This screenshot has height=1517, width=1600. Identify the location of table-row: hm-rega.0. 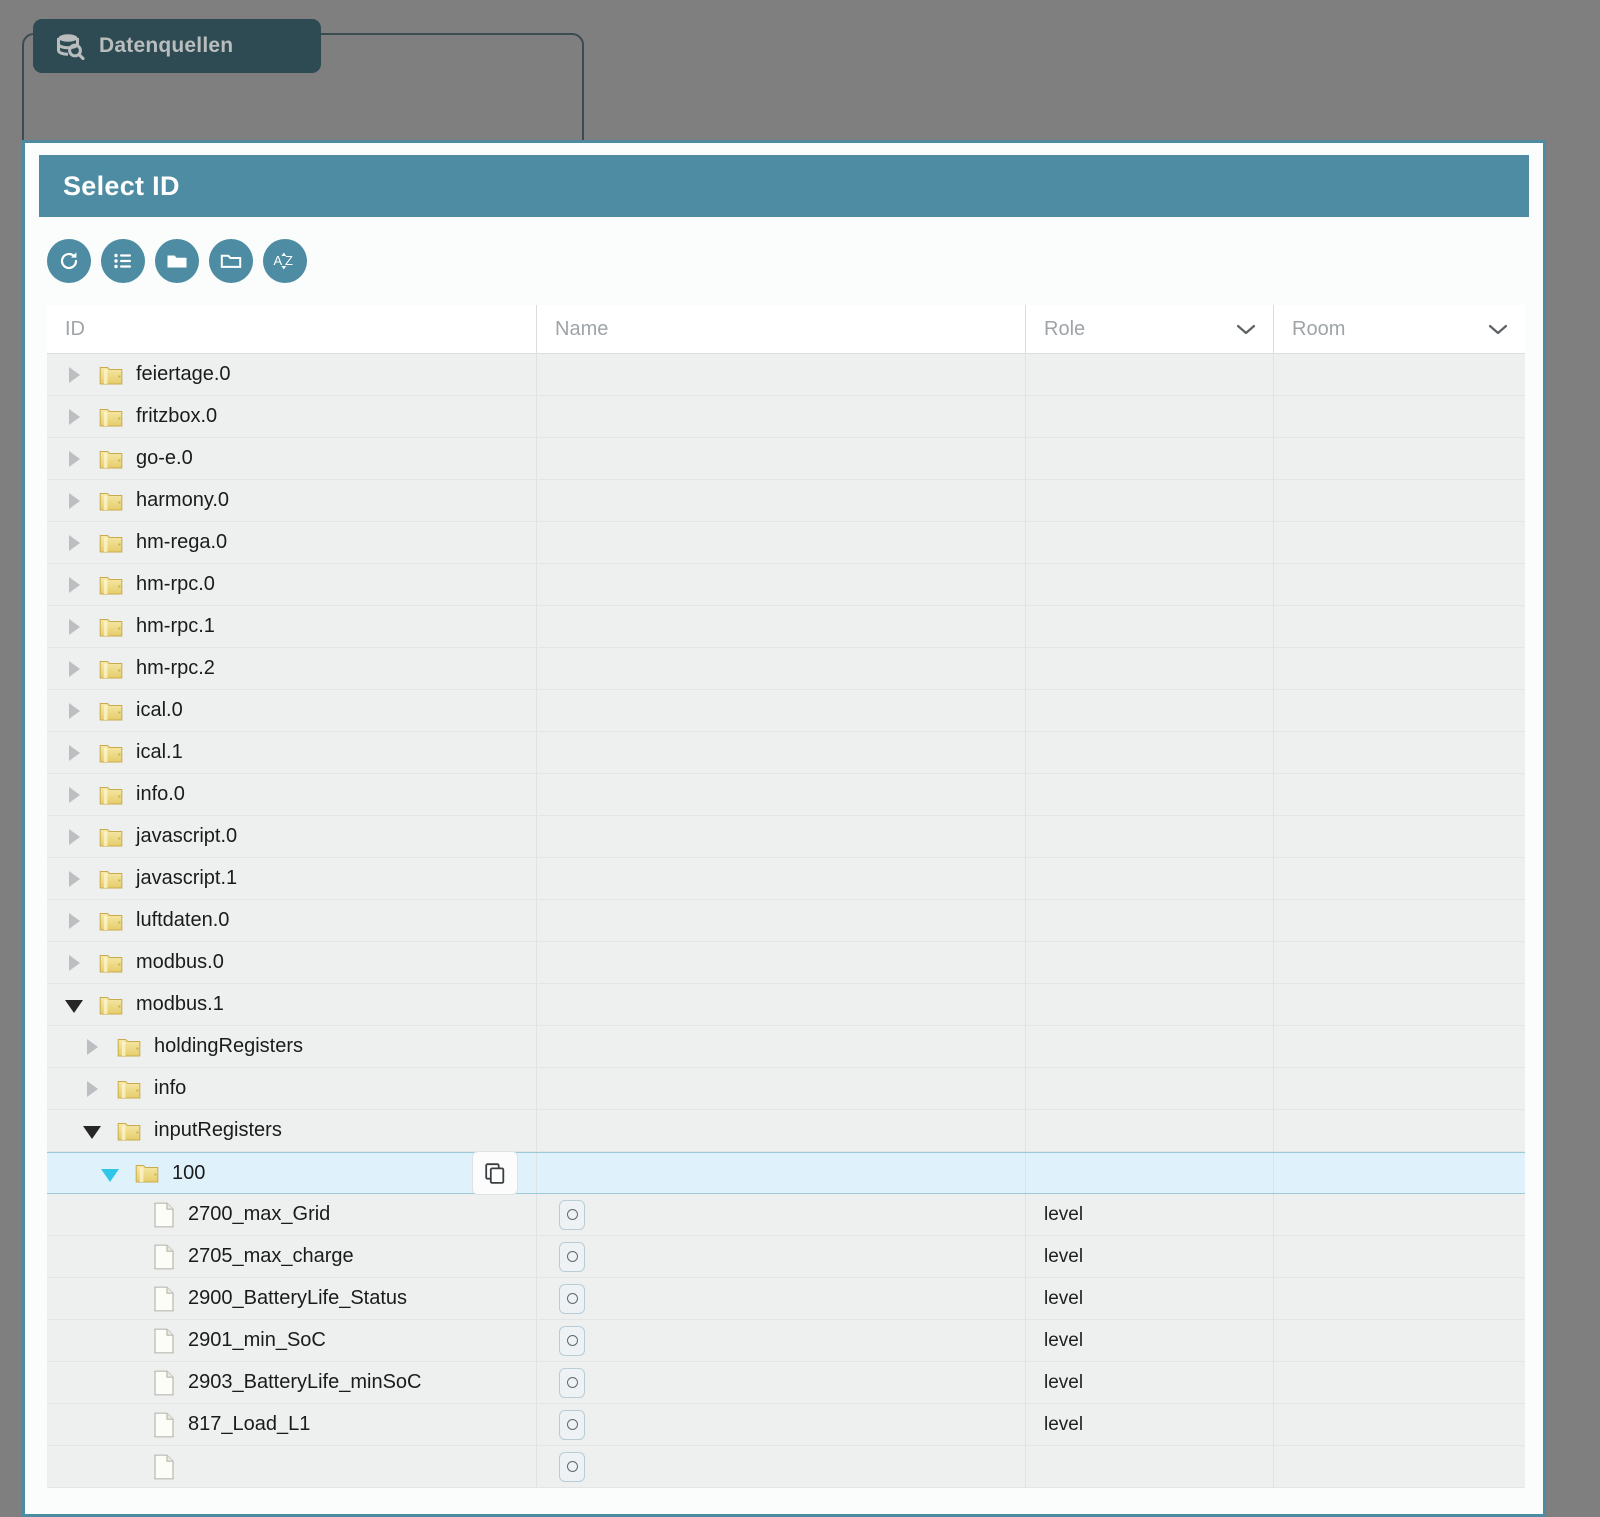
(786, 543).